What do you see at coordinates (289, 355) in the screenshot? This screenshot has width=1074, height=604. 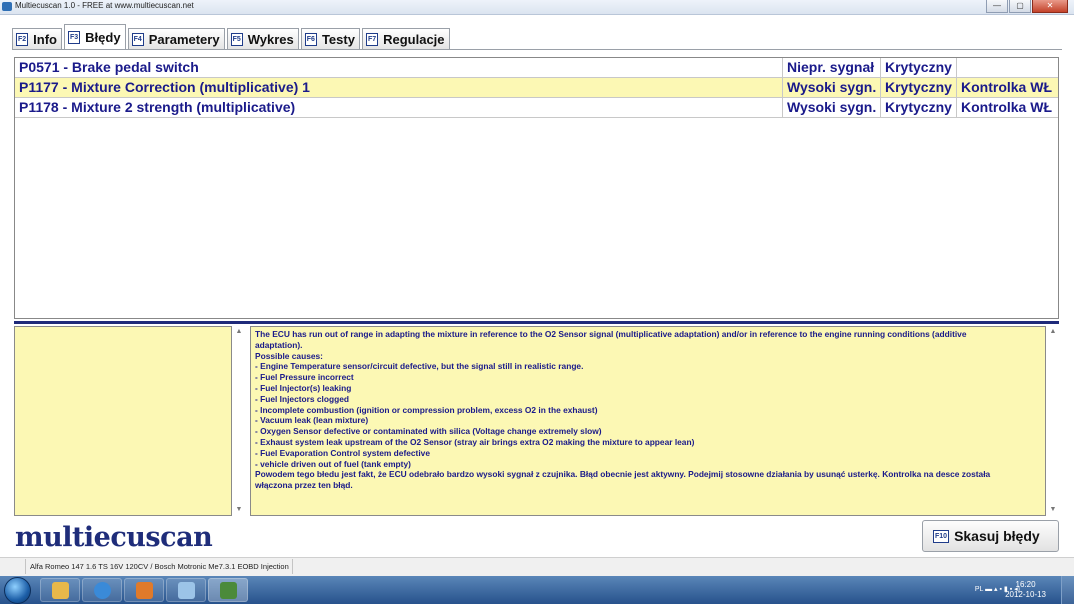 I see `description-line: Possible causes:` at bounding box center [289, 355].